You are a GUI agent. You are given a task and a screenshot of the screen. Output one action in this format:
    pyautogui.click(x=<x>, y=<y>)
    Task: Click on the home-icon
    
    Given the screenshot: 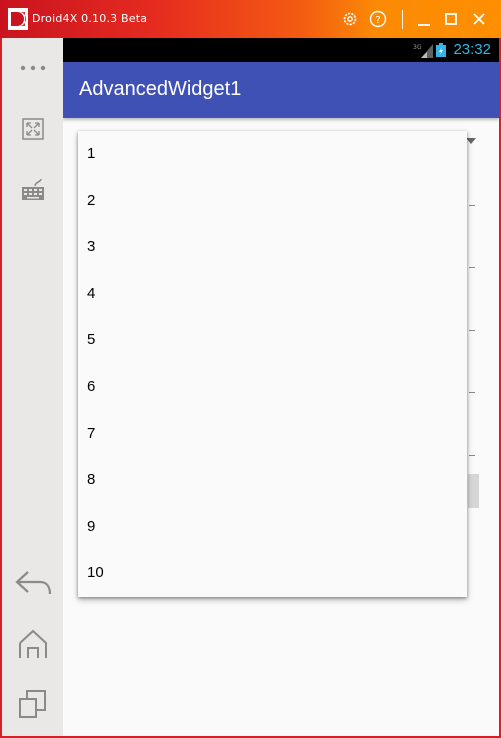 What is the action you would take?
    pyautogui.click(x=32, y=643)
    